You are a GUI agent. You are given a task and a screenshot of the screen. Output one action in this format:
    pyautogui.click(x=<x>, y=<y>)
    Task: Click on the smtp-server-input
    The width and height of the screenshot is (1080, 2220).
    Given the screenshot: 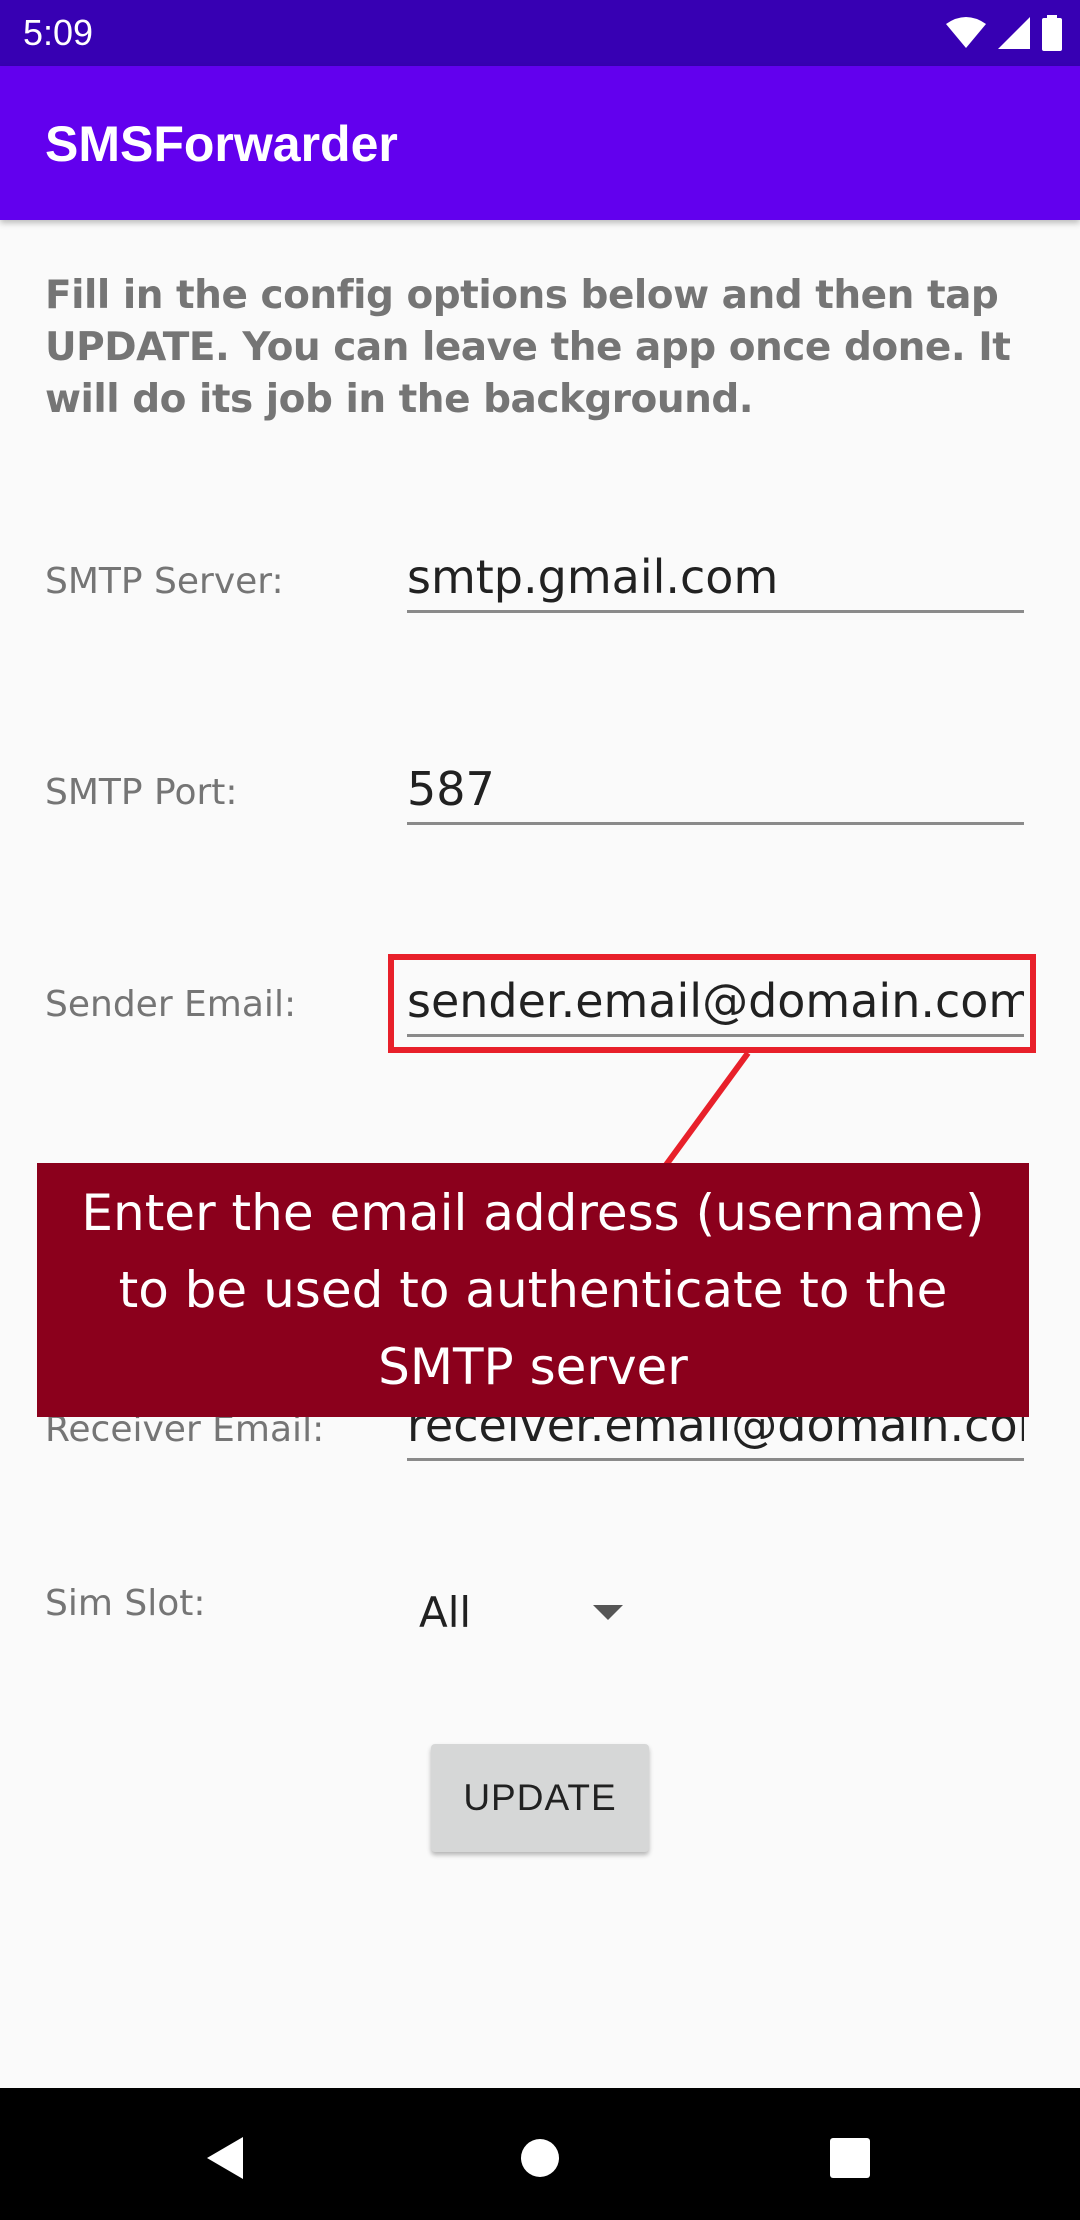 What is the action you would take?
    pyautogui.click(x=715, y=578)
    